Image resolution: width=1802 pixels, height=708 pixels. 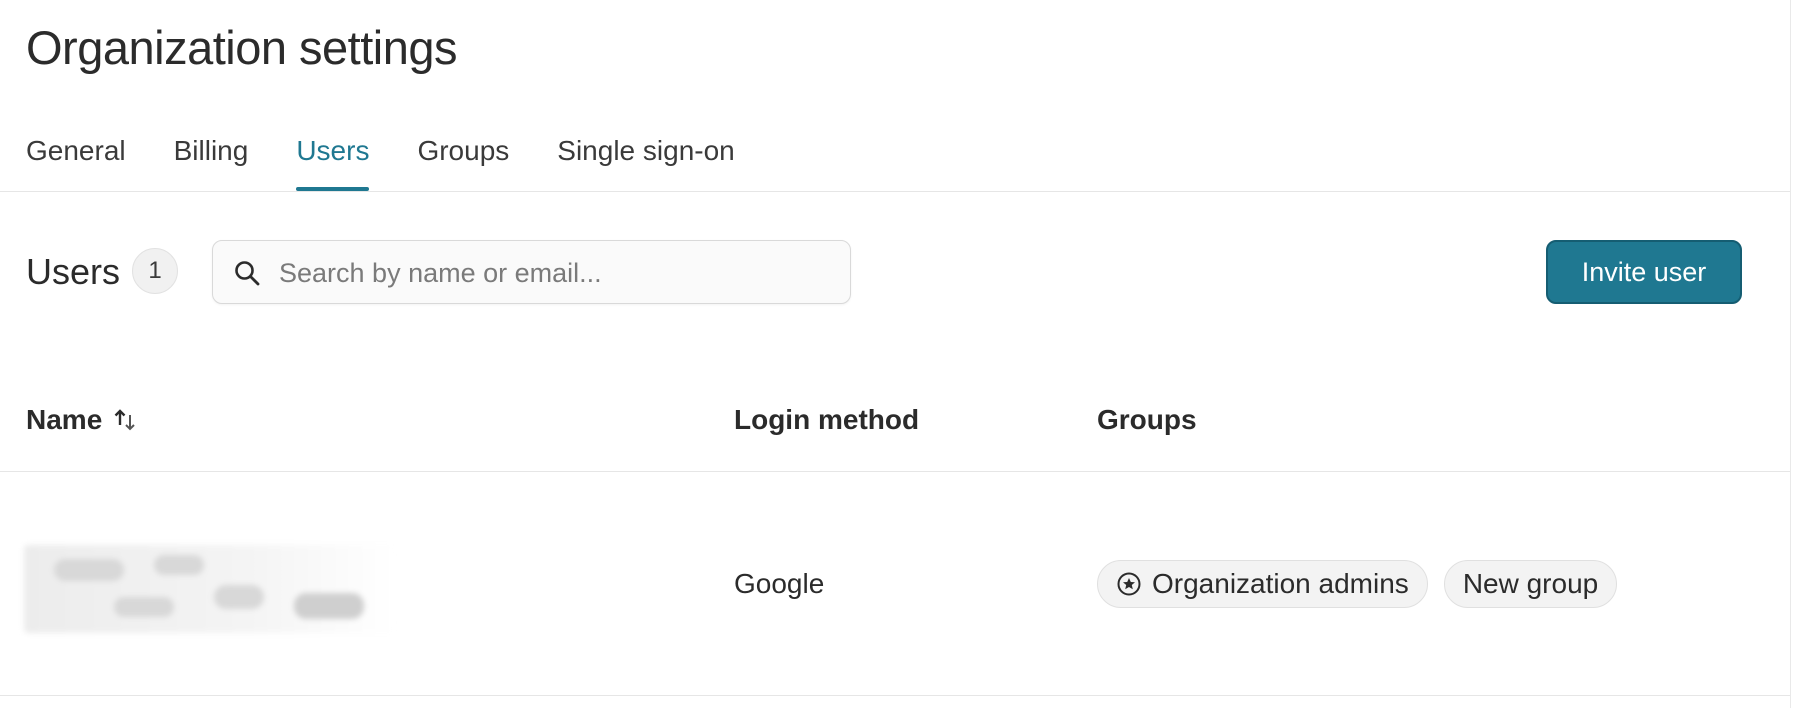 I want to click on group-chip-label: New group, so click(x=1530, y=583).